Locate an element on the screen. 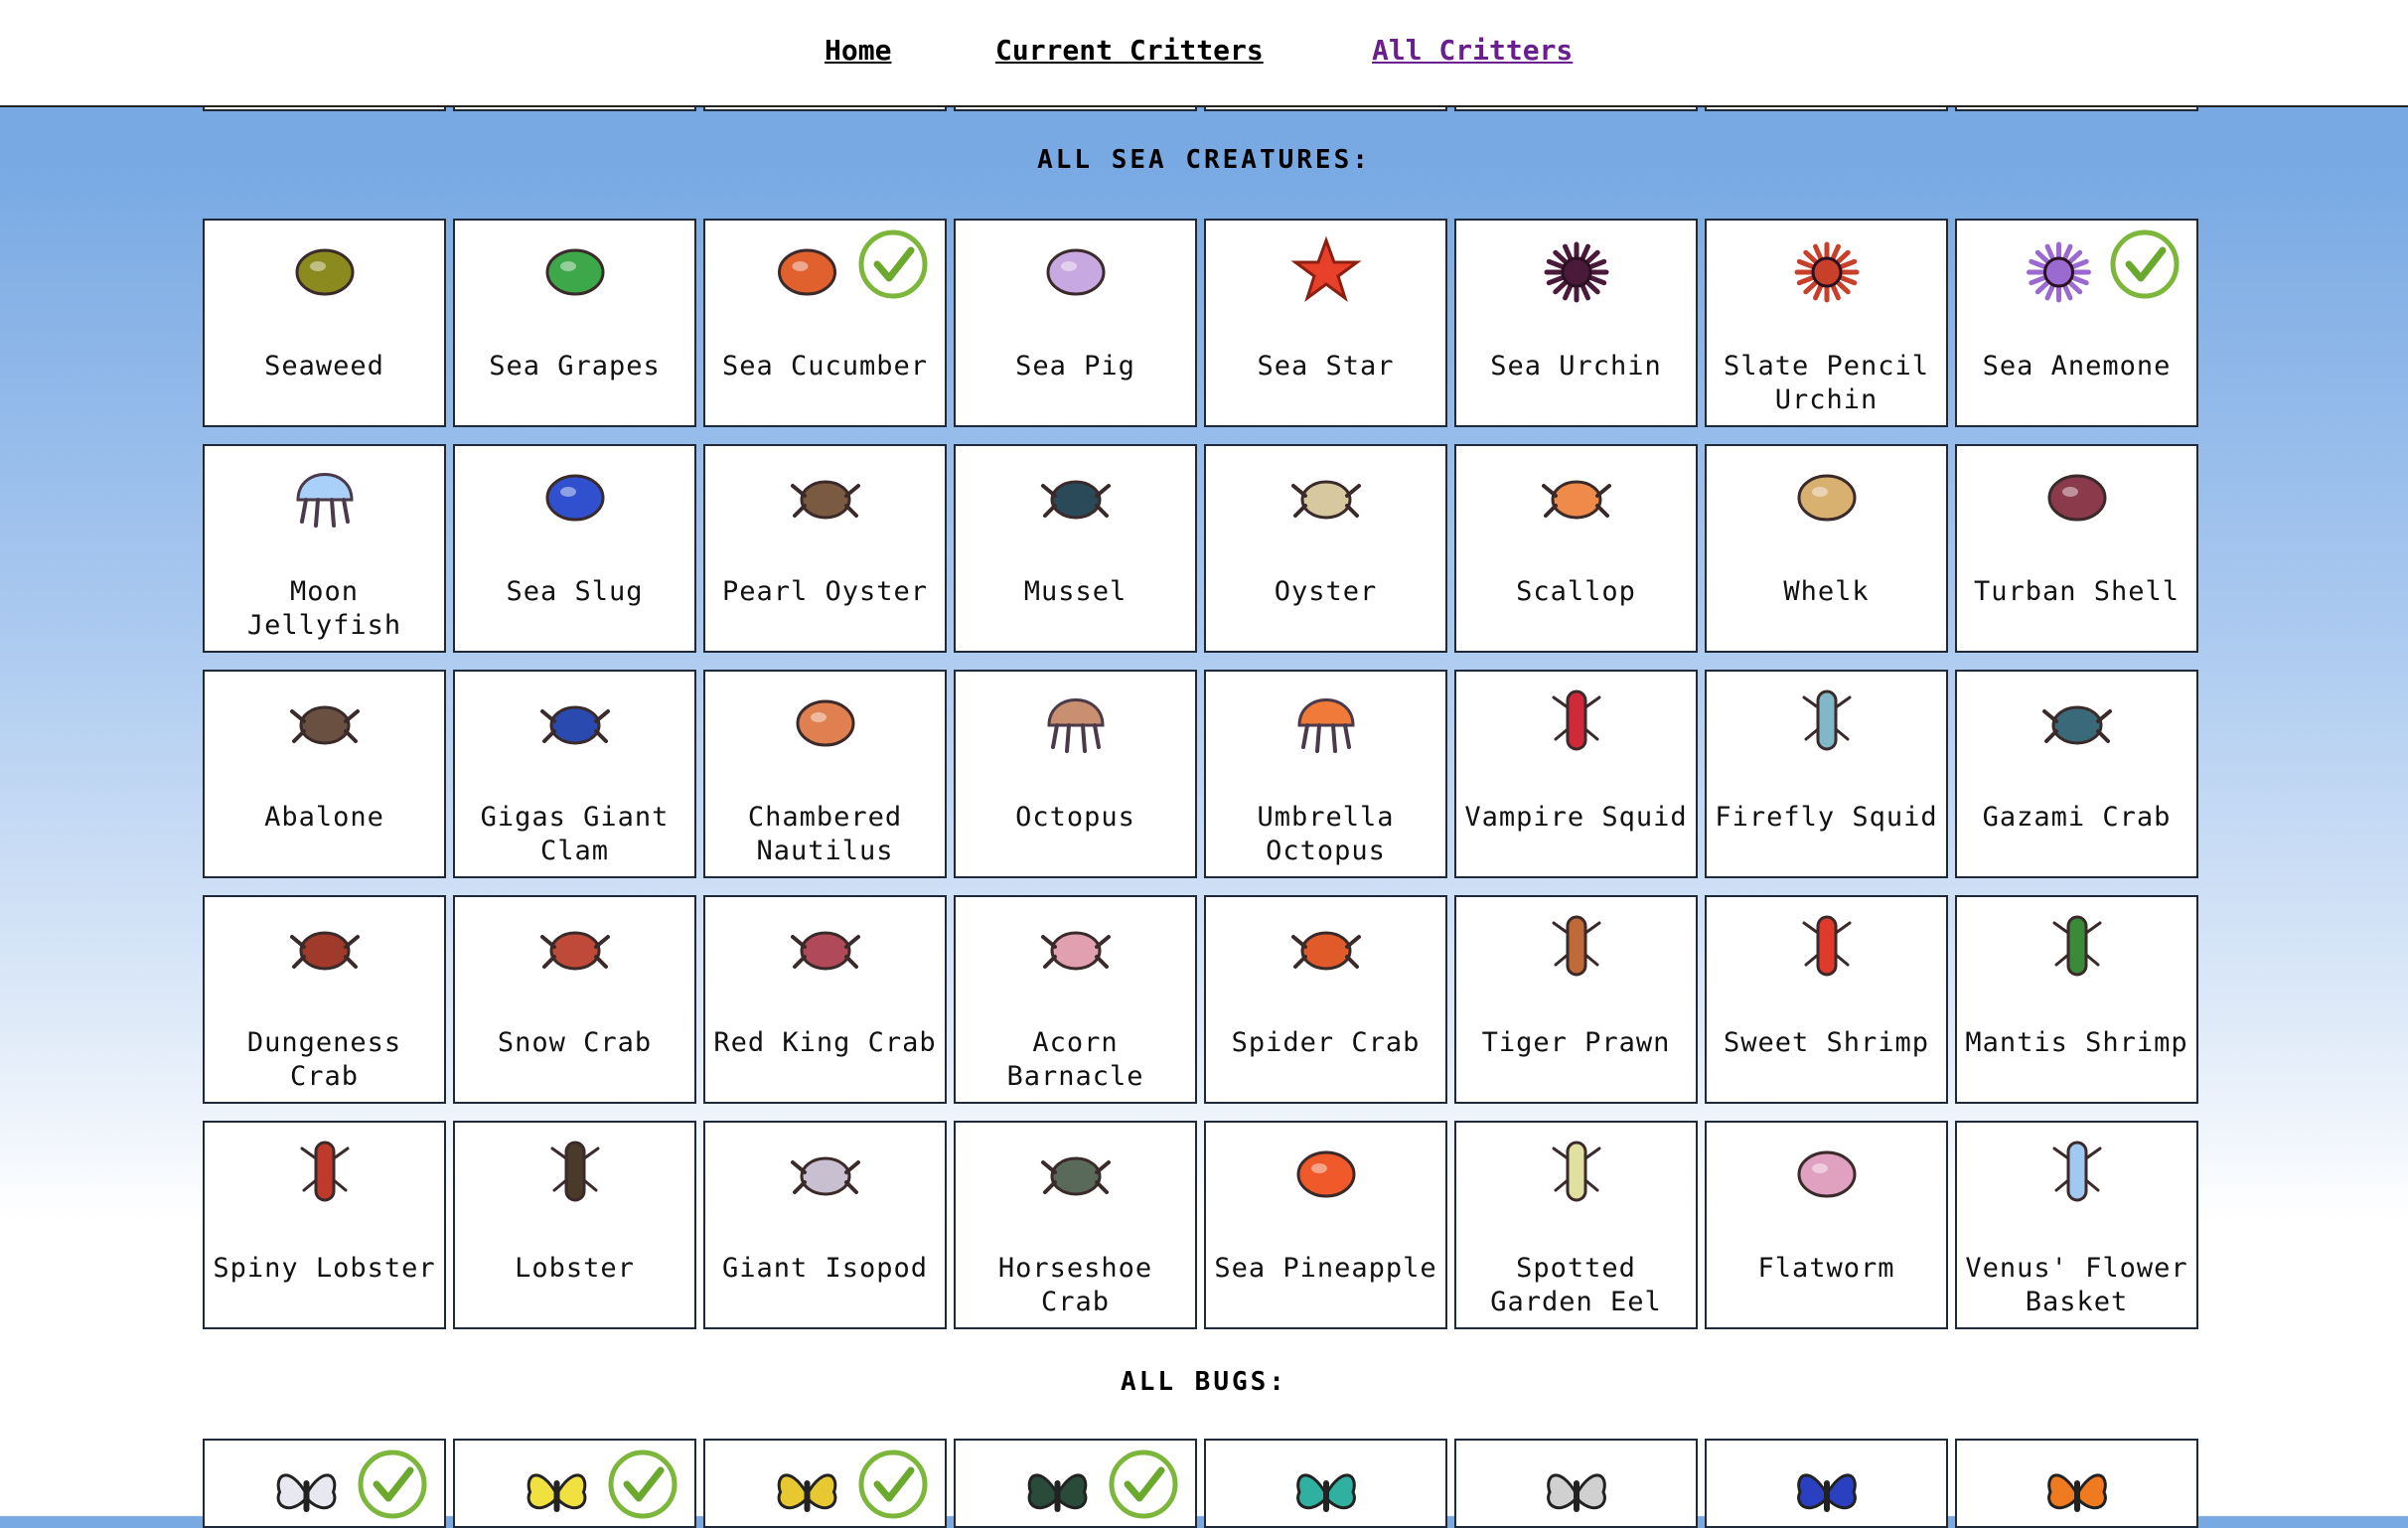  venus-flower-basket-icon is located at coordinates (2077, 1173).